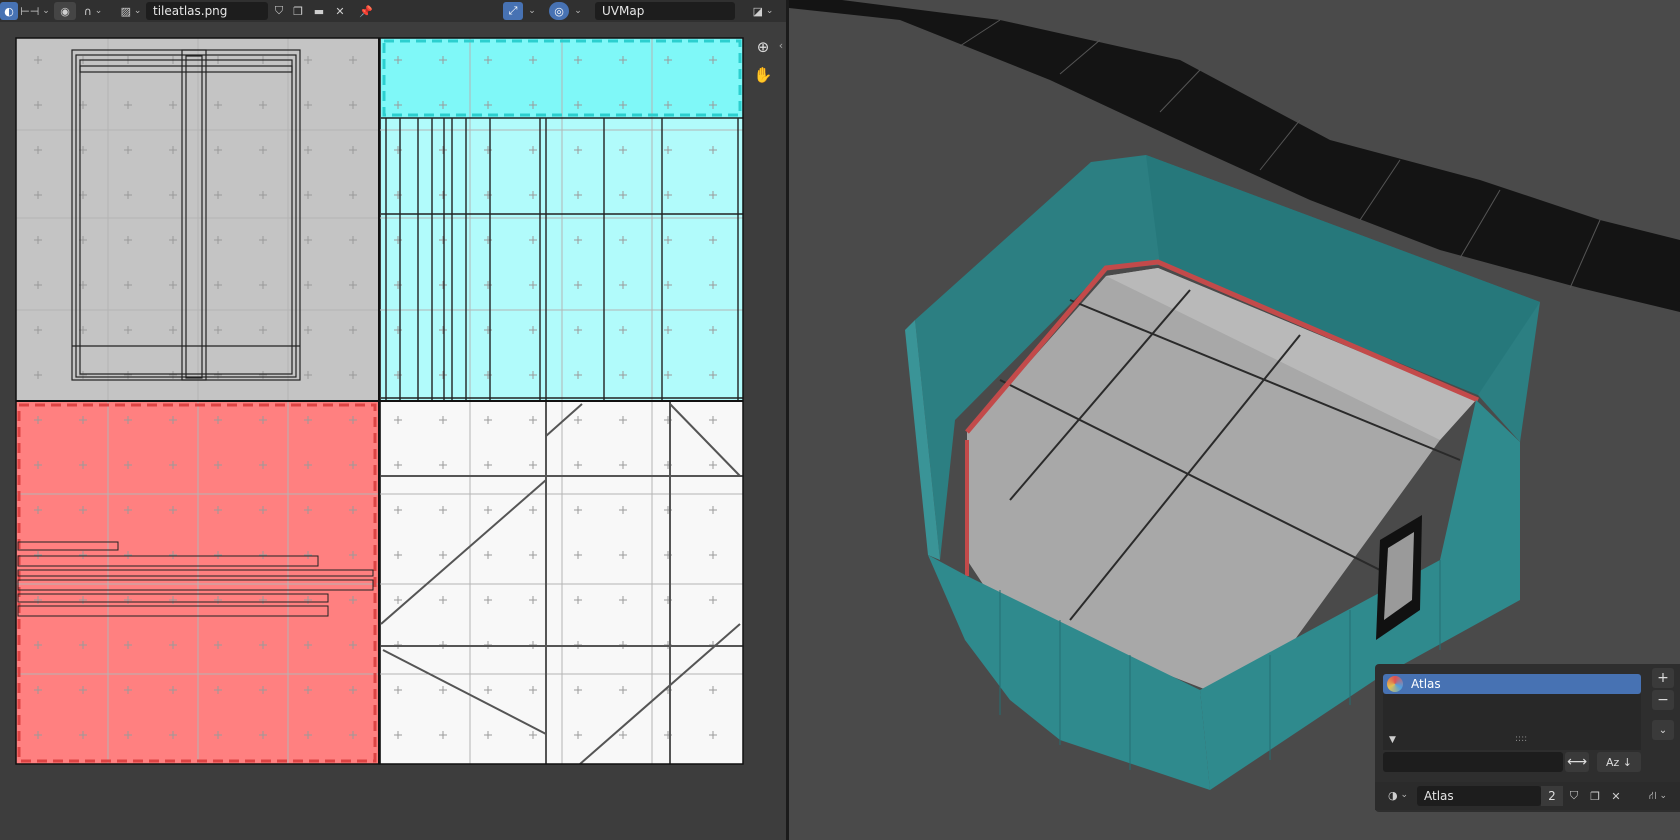 Image resolution: width=1680 pixels, height=840 pixels. Describe the element at coordinates (1392, 740) in the screenshot. I see `filter-toggle: ▼` at that location.